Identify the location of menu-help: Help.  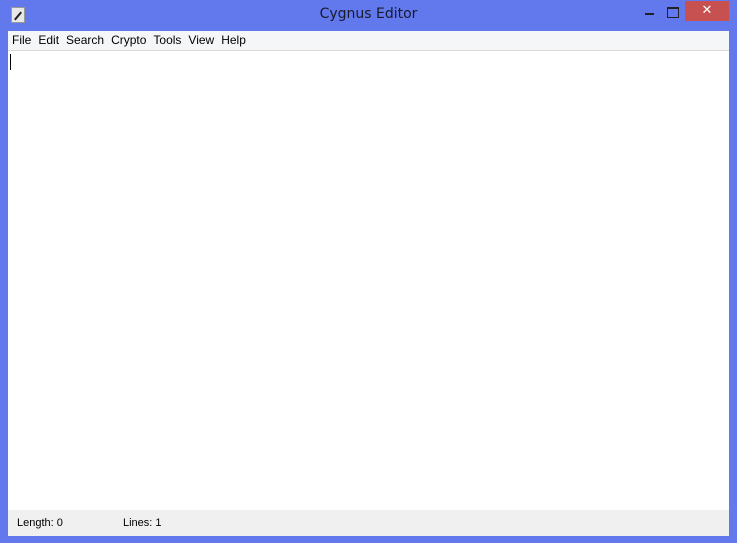
(234, 40).